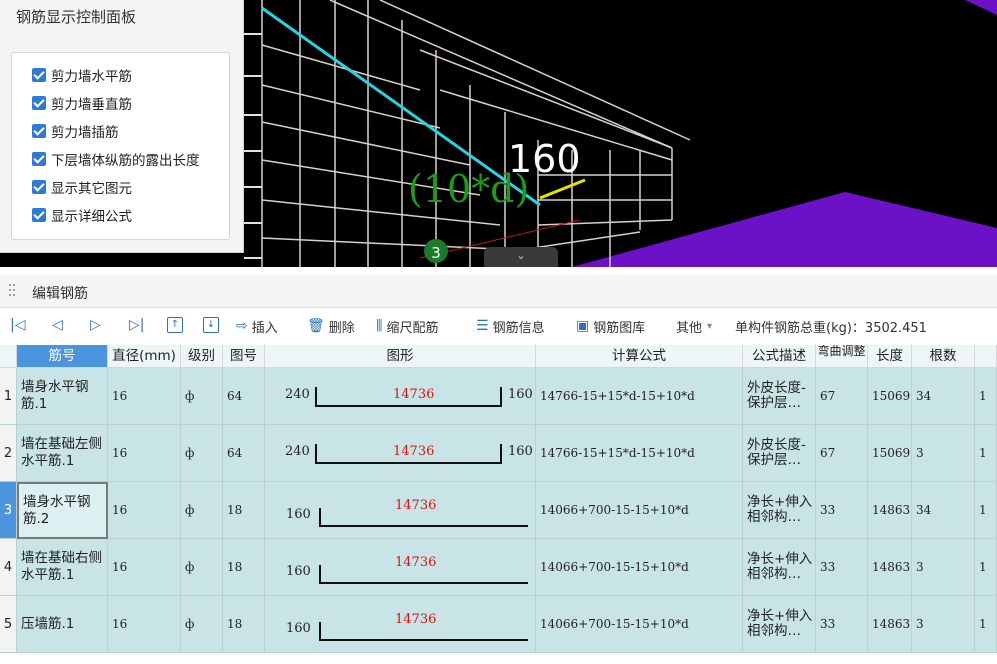 This screenshot has height=664, width=997. Describe the element at coordinates (12, 291) in the screenshot. I see `drag-grip-icon` at that location.